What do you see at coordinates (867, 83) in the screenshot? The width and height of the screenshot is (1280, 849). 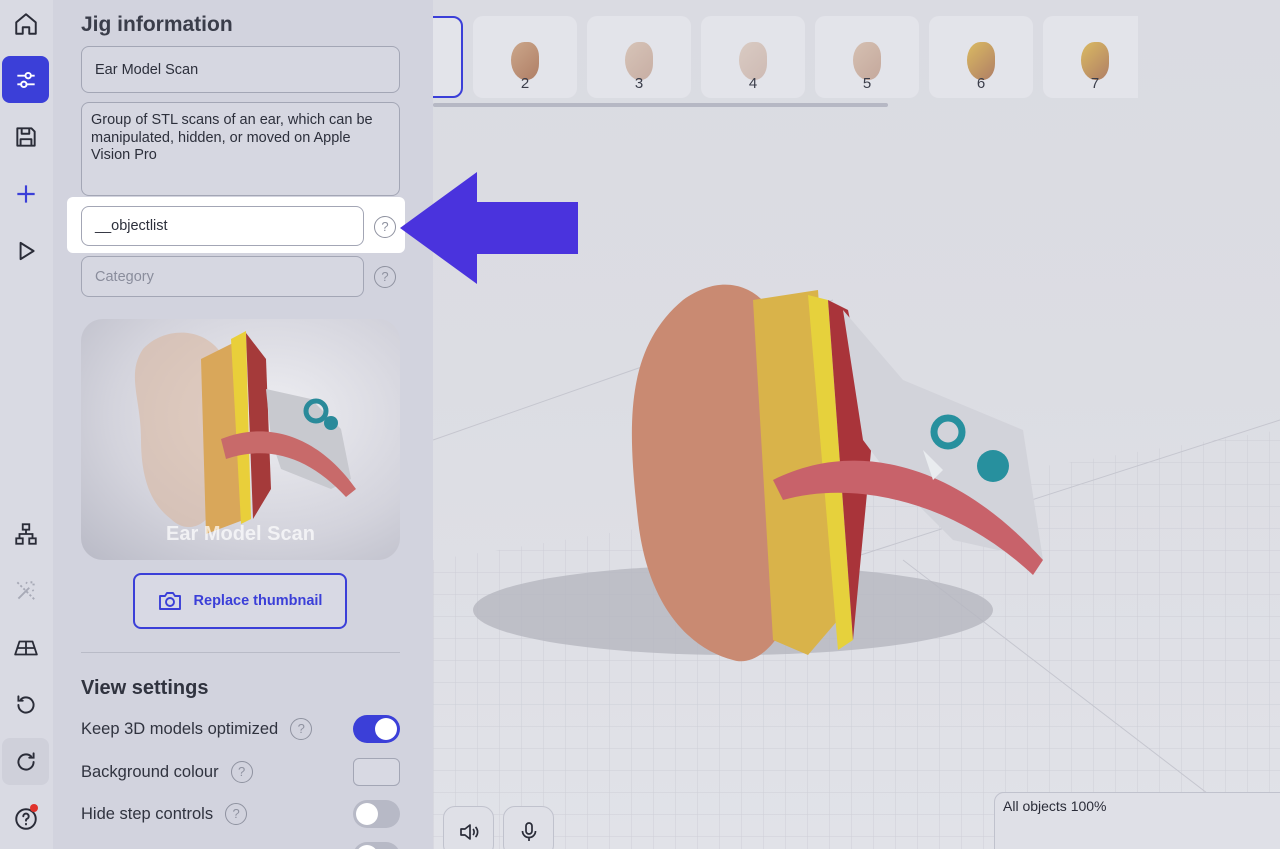 I see `step-number: 5` at bounding box center [867, 83].